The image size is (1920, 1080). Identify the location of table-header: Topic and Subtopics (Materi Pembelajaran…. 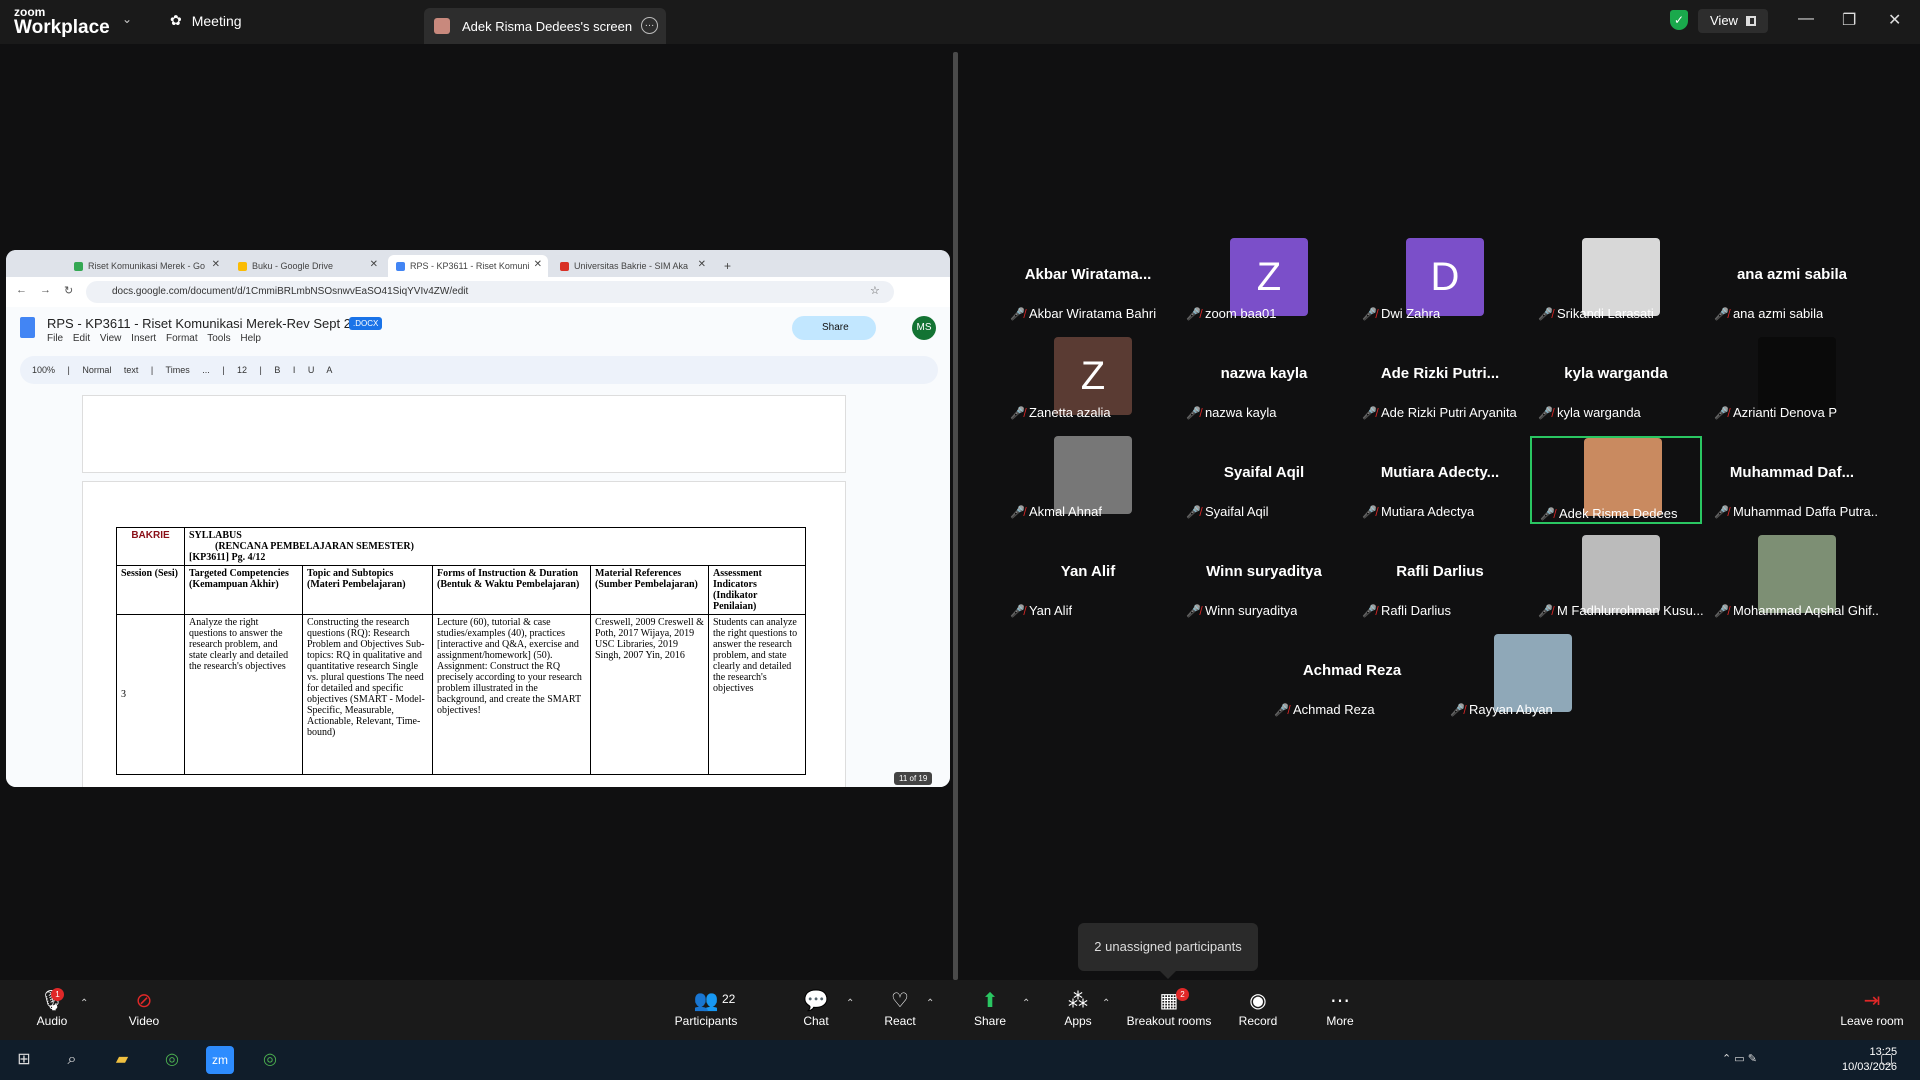
(367, 590).